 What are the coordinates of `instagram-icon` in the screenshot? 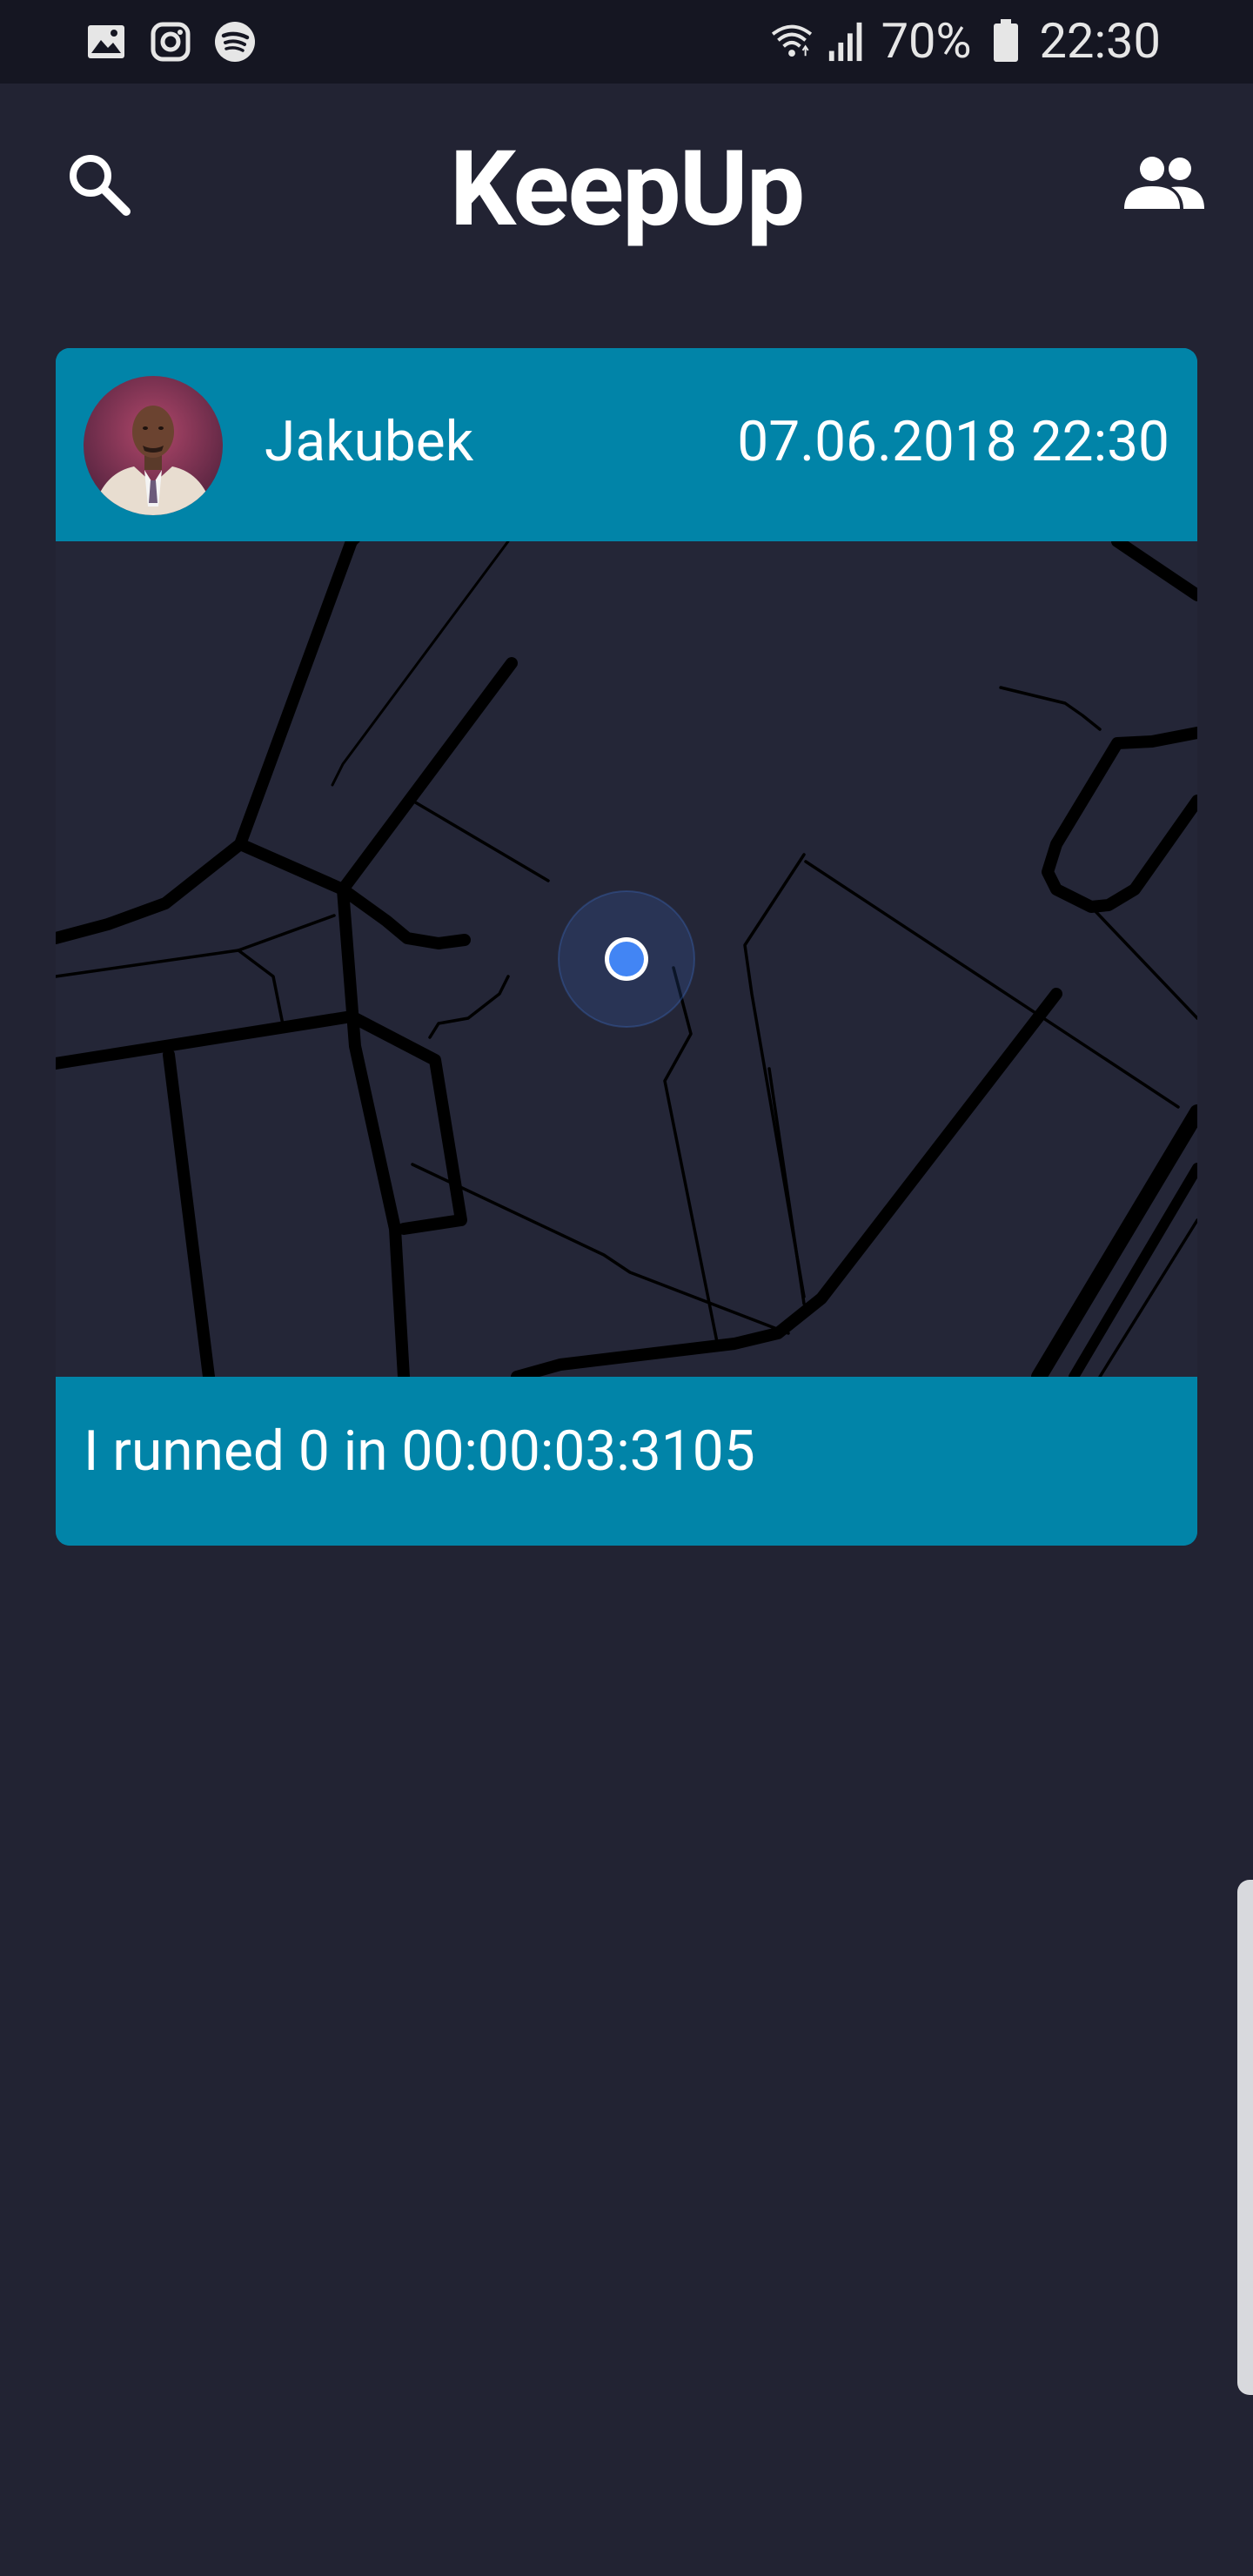 It's located at (170, 41).